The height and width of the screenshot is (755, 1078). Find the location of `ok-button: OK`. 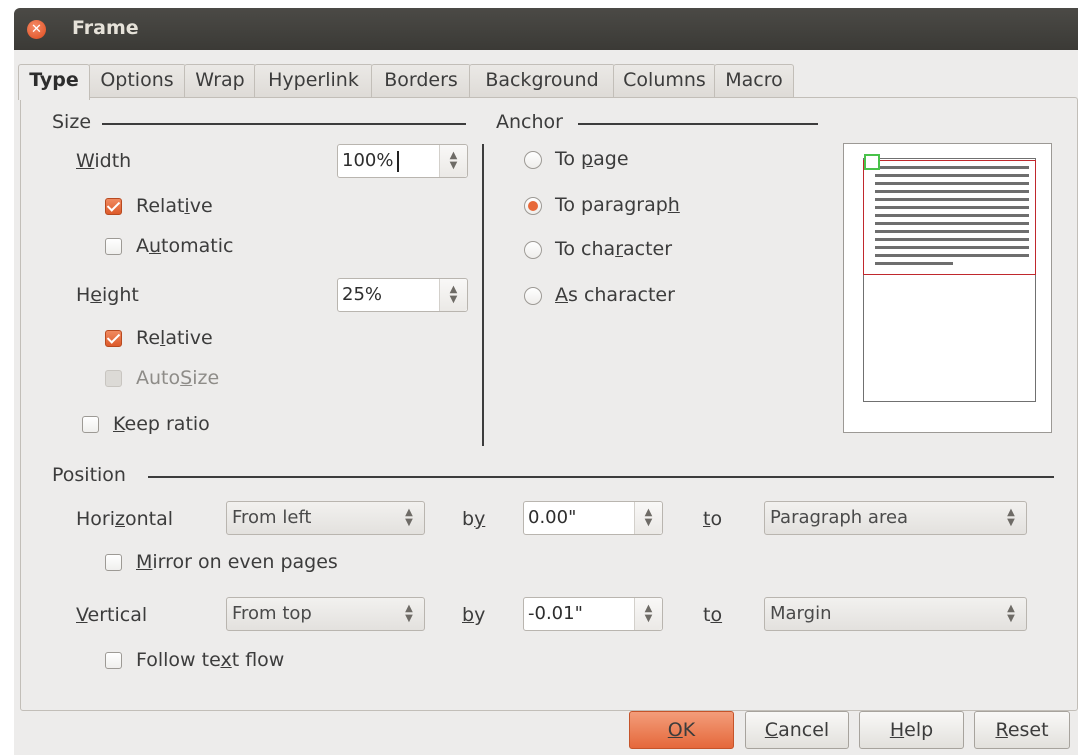

ok-button: OK is located at coordinates (681, 730).